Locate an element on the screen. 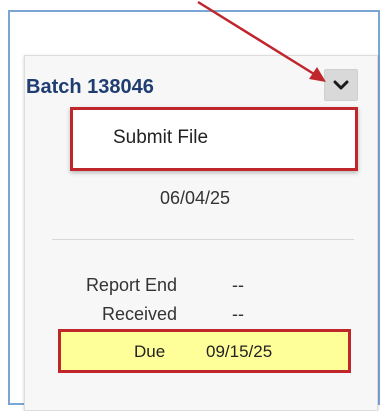 This screenshot has height=411, width=390. section-divider is located at coordinates (203, 239).